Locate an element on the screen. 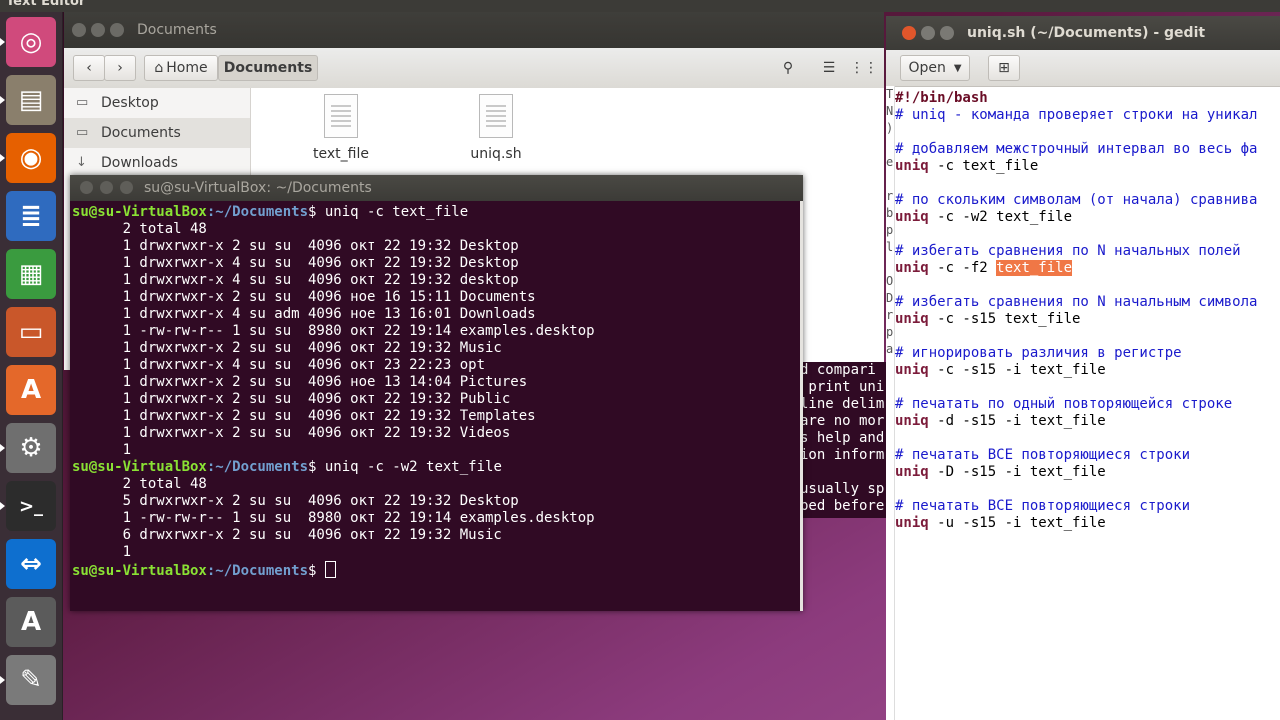  back-button: ‹ is located at coordinates (89, 68).